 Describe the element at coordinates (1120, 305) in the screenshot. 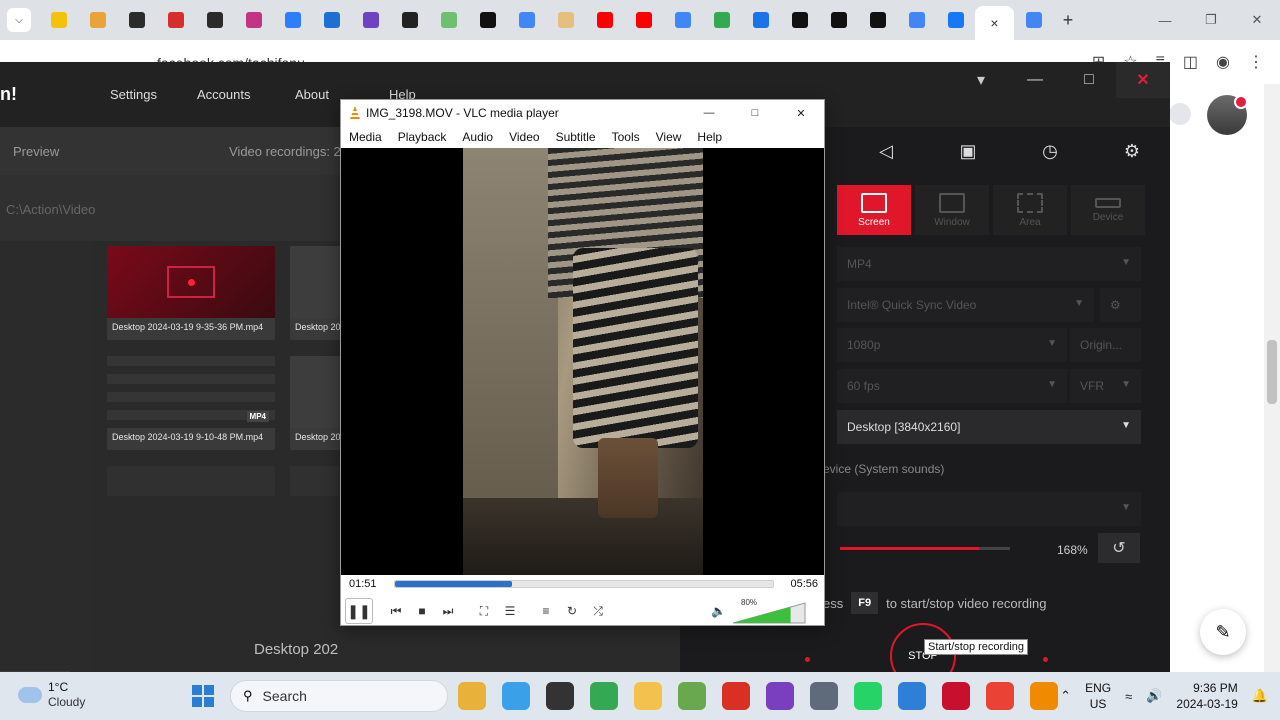

I see `encoder-settings-icon: ⚙` at that location.